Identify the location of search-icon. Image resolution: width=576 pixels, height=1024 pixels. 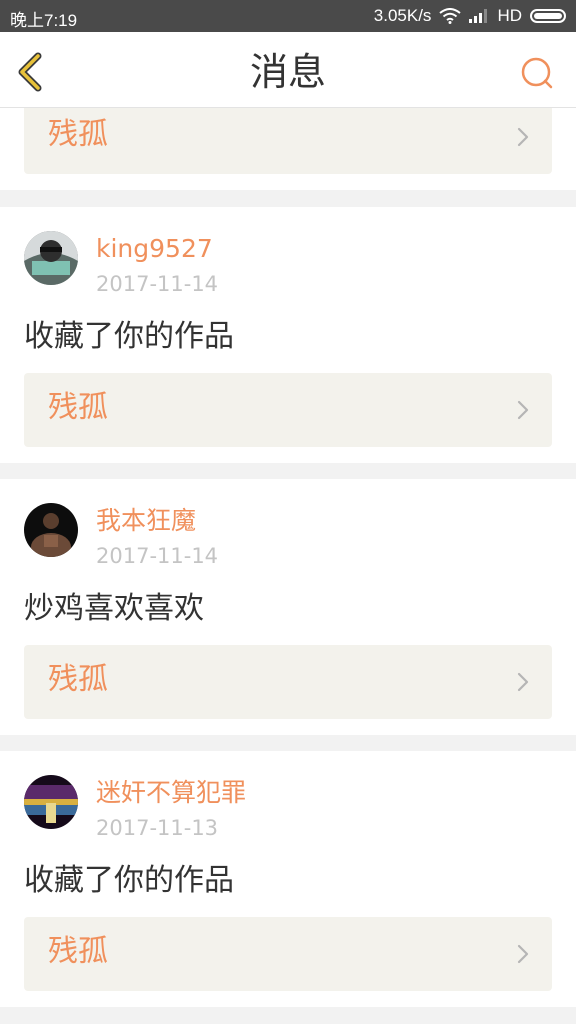
(537, 73).